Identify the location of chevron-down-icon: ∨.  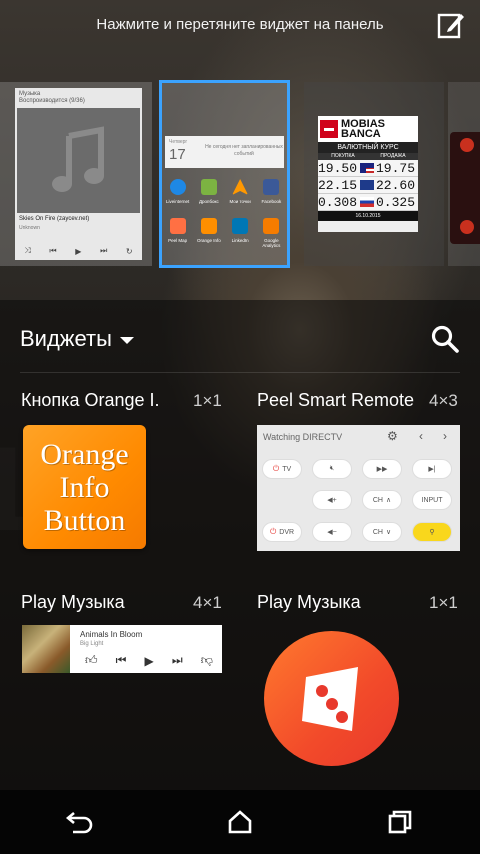
(389, 532).